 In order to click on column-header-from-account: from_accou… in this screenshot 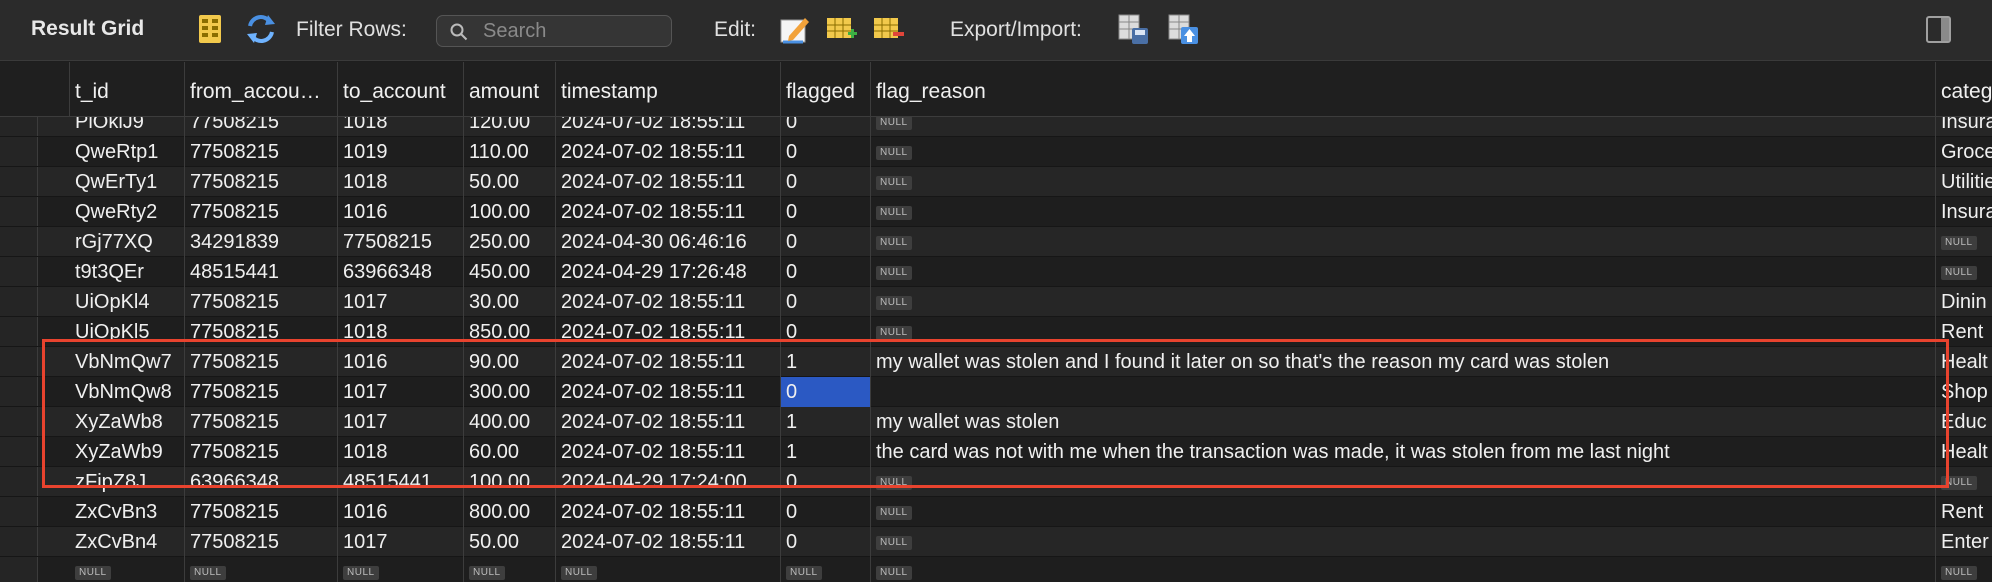, I will do `click(261, 89)`.